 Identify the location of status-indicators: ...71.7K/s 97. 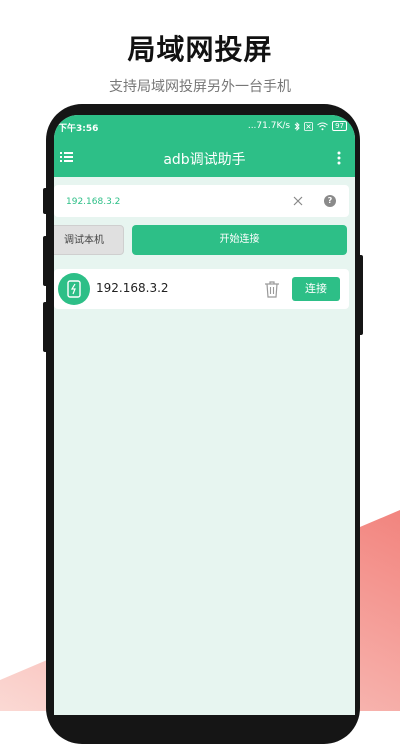
(297, 126).